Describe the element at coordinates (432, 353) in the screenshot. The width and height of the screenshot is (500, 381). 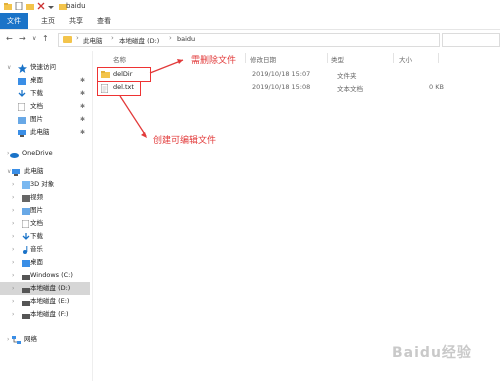
I see `watermark: Baidu经验` at that location.